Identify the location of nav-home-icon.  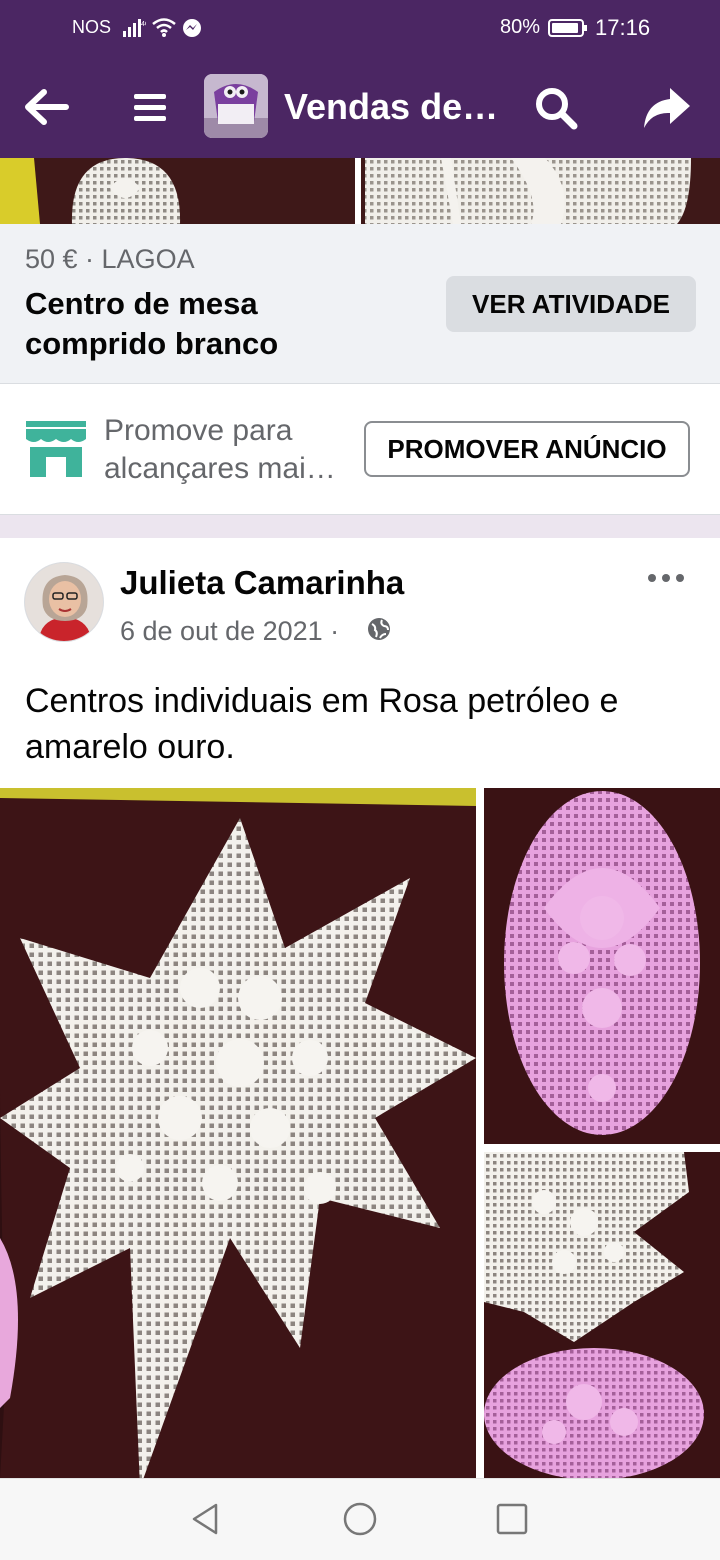
(360, 1519).